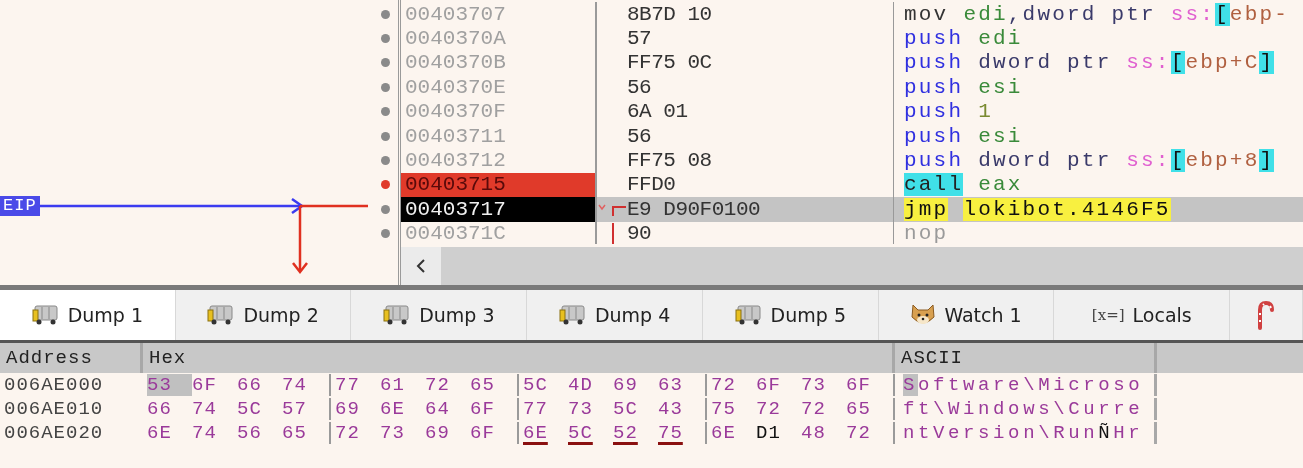  What do you see at coordinates (639, 233) in the screenshot?
I see `bytes-cell: 90` at bounding box center [639, 233].